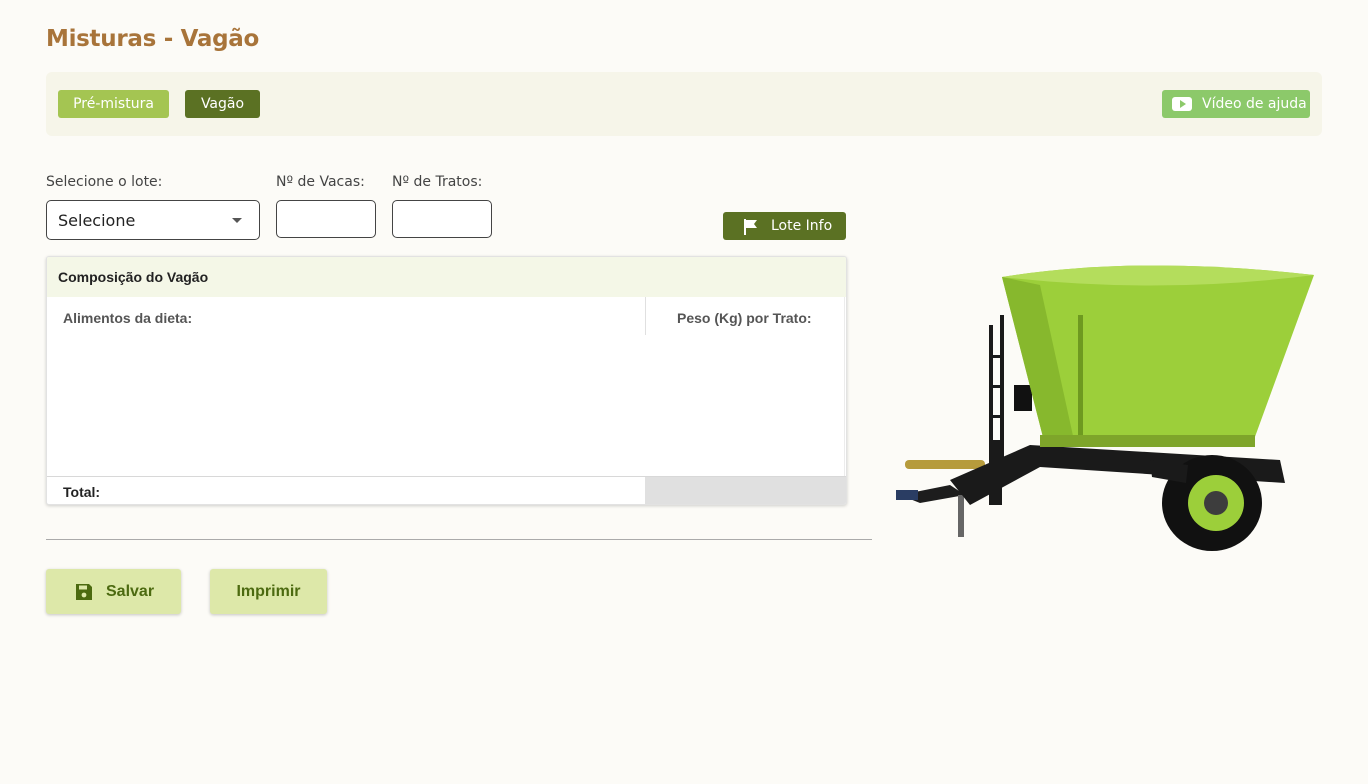 Image resolution: width=1368 pixels, height=784 pixels. Describe the element at coordinates (437, 182) in the screenshot. I see `tratos-label: Nº de Tratos:` at that location.